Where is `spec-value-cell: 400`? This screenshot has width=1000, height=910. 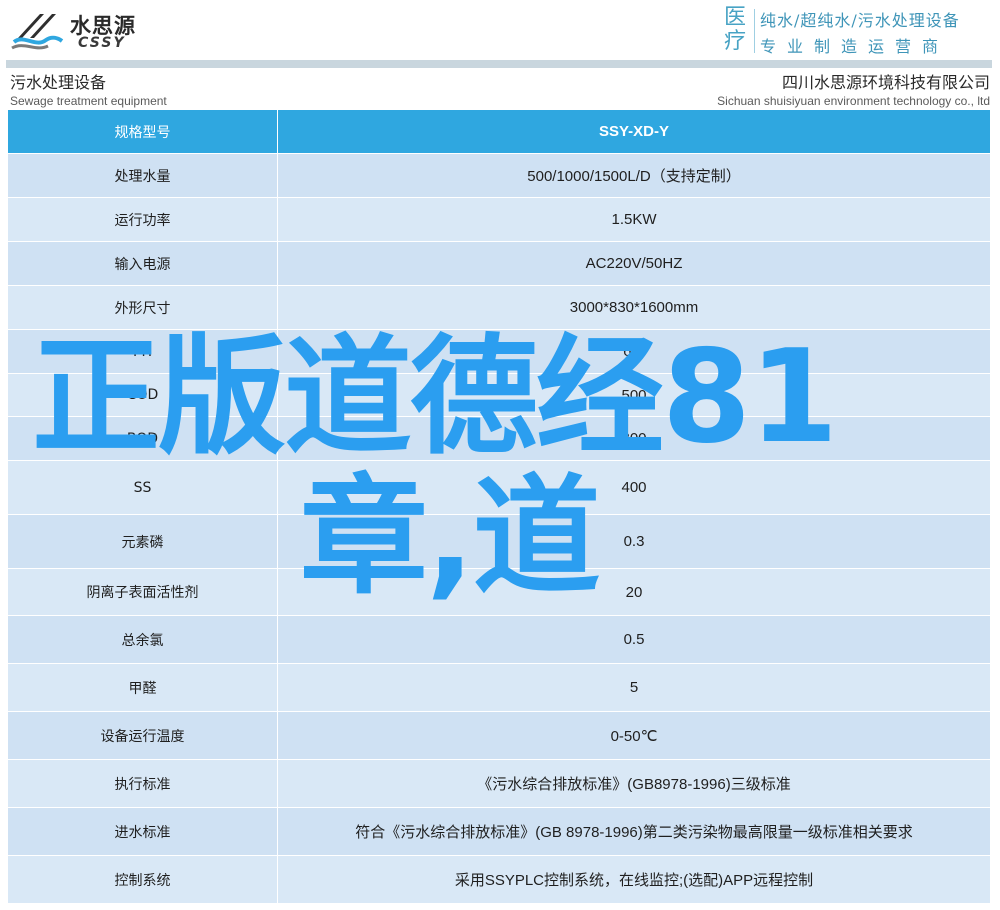
spec-value-cell: 400 is located at coordinates (634, 487).